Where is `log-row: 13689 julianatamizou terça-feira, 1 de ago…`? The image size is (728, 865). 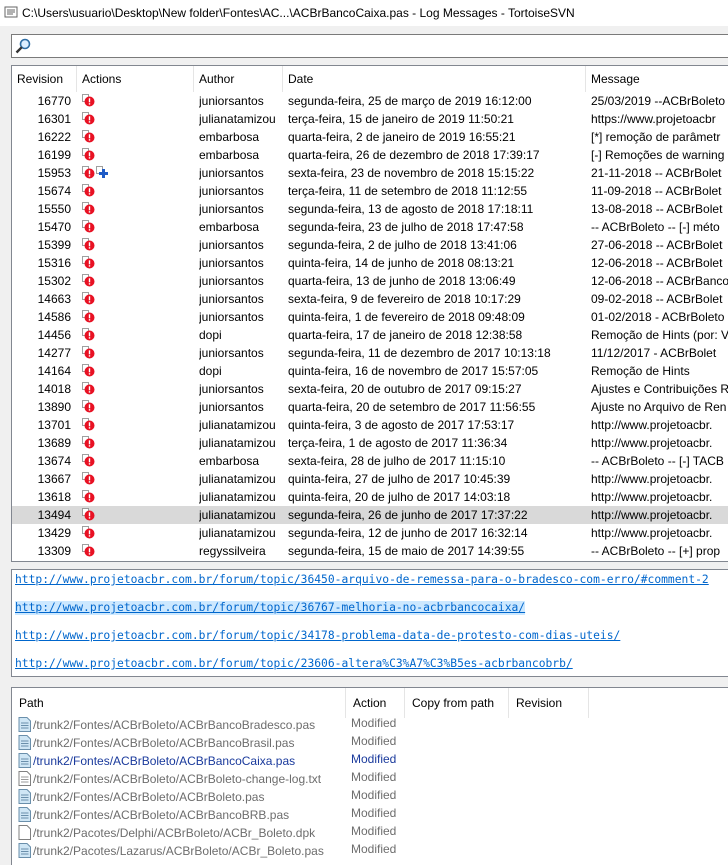 log-row: 13689 julianatamizou terça-feira, 1 de ago… is located at coordinates (370, 443).